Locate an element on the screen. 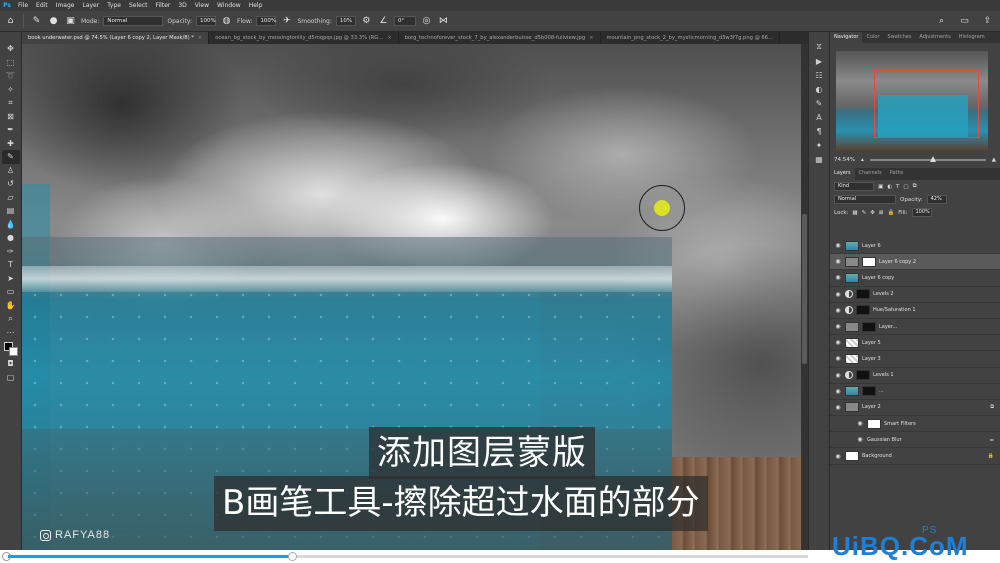 This screenshot has width=1000, height=563. type-tool-icon: T is located at coordinates (11, 265).